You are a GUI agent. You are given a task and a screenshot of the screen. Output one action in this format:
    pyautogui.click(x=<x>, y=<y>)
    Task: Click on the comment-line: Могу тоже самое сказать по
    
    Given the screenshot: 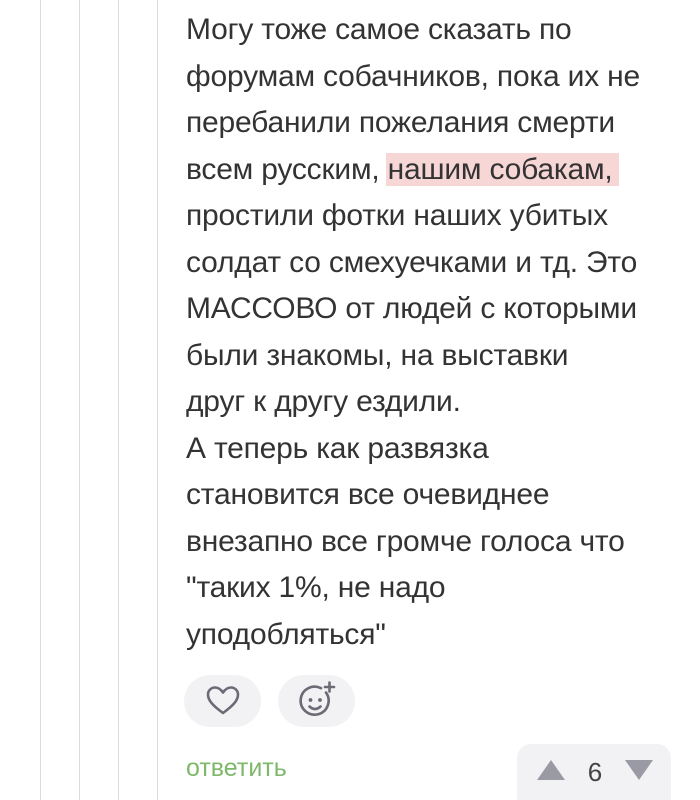 What is the action you would take?
    pyautogui.click(x=379, y=29)
    